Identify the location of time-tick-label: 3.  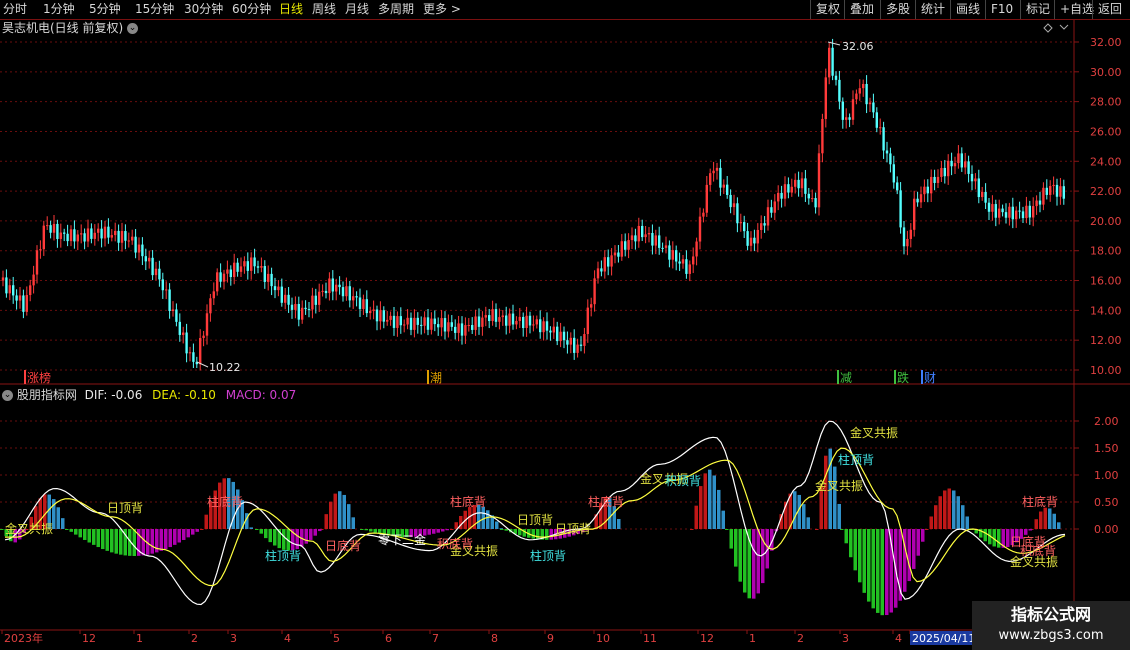
(845, 638).